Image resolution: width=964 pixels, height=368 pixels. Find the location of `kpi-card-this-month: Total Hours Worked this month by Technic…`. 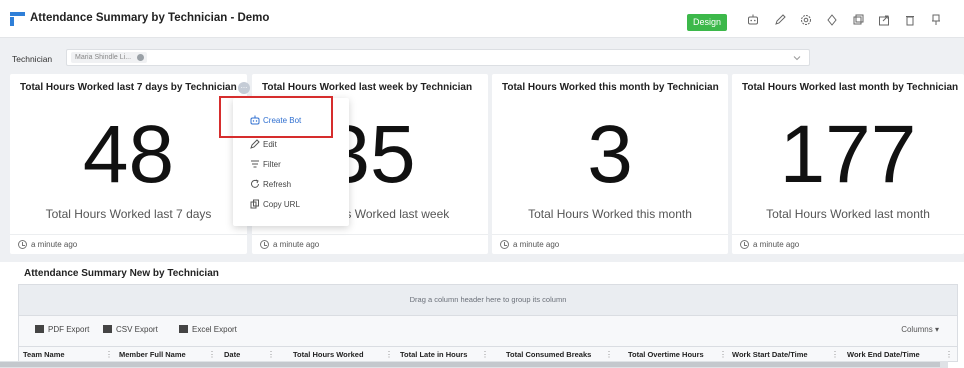

kpi-card-this-month: Total Hours Worked this month by Technic… is located at coordinates (610, 164).